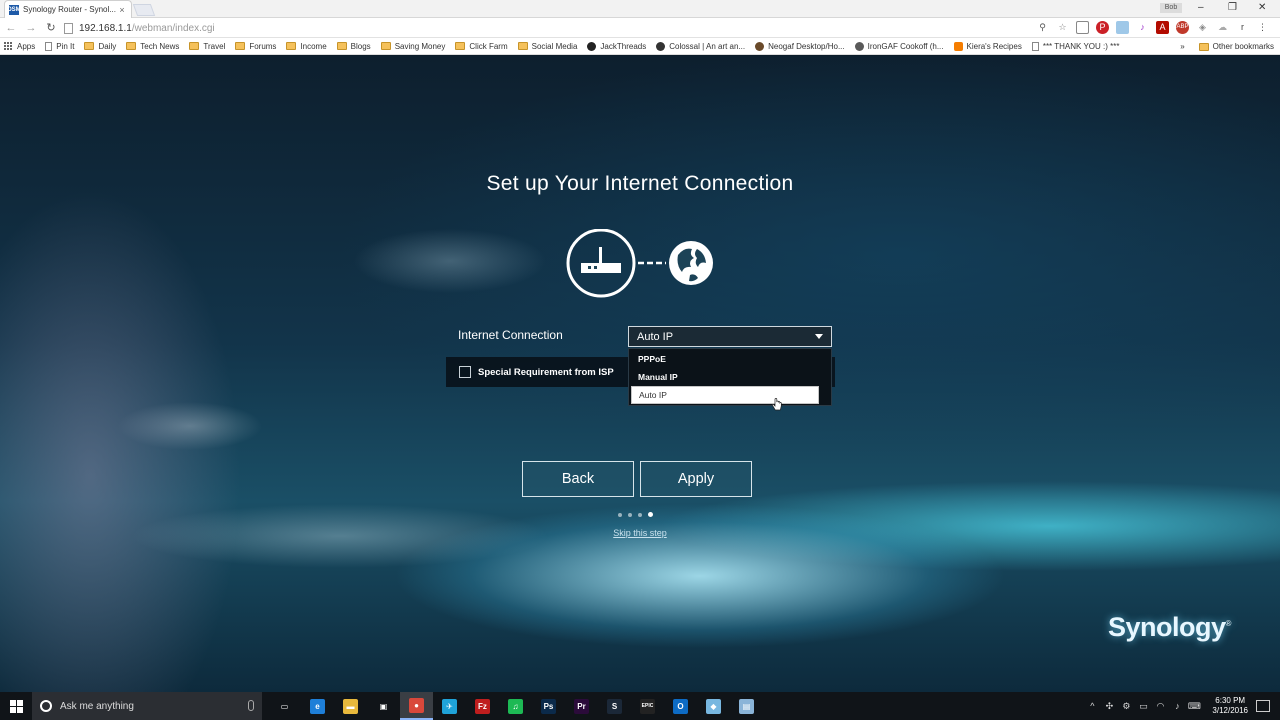  I want to click on windows-logo-icon, so click(16, 706).